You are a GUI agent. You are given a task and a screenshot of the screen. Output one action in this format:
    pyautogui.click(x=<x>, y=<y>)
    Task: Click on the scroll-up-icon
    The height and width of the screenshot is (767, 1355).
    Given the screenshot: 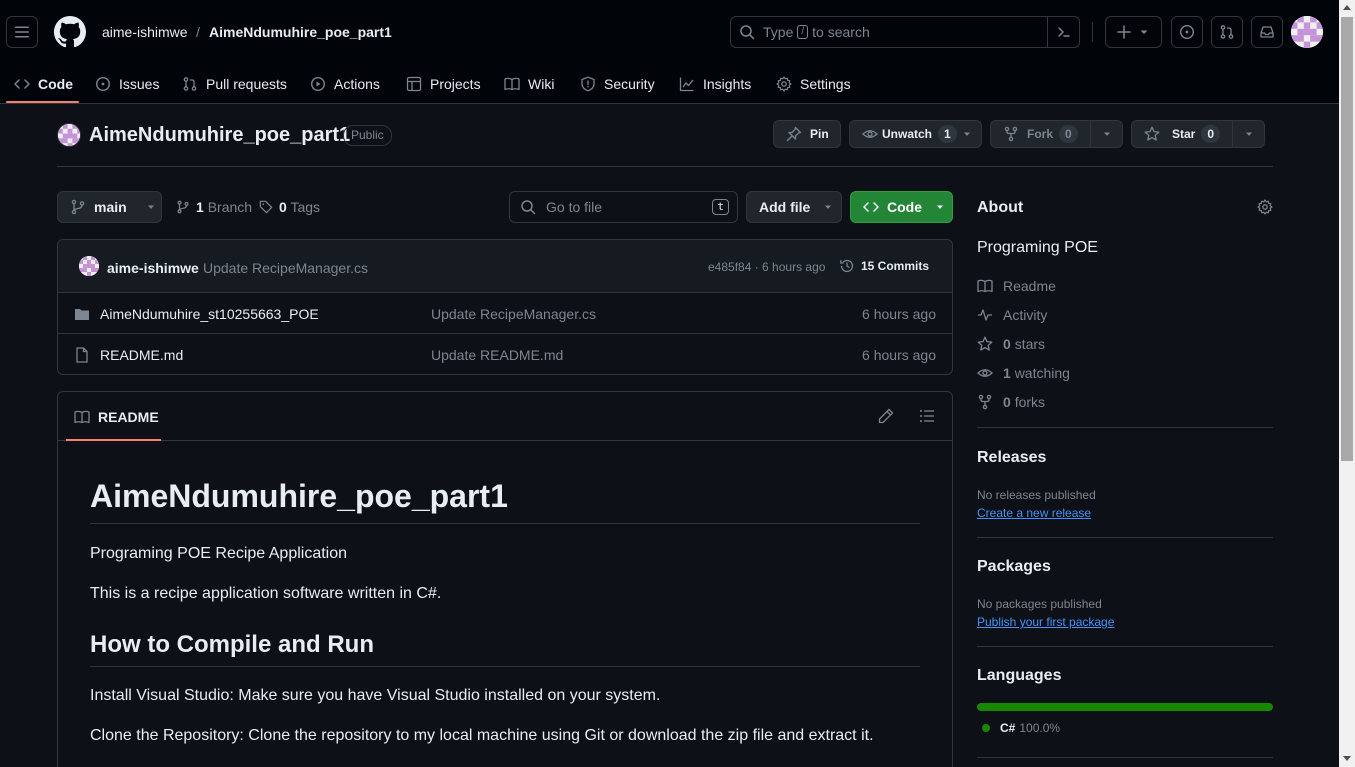 What is the action you would take?
    pyautogui.click(x=1347, y=7)
    